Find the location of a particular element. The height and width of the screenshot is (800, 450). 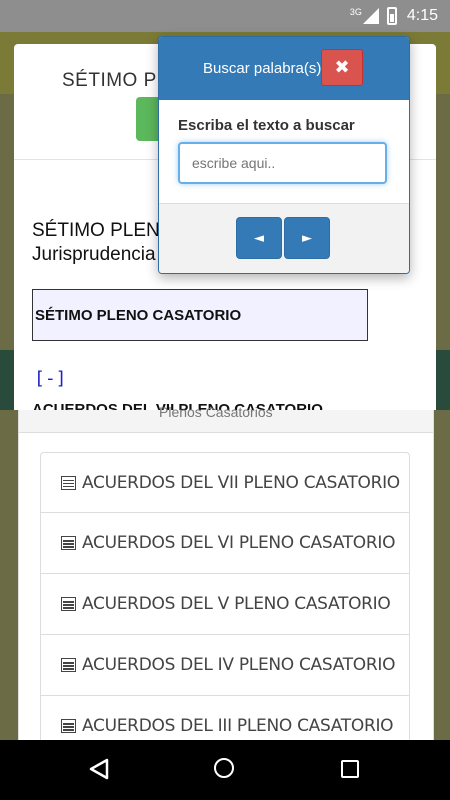

dialog-header: Buscar palabra(s) is located at coordinates (284, 68).